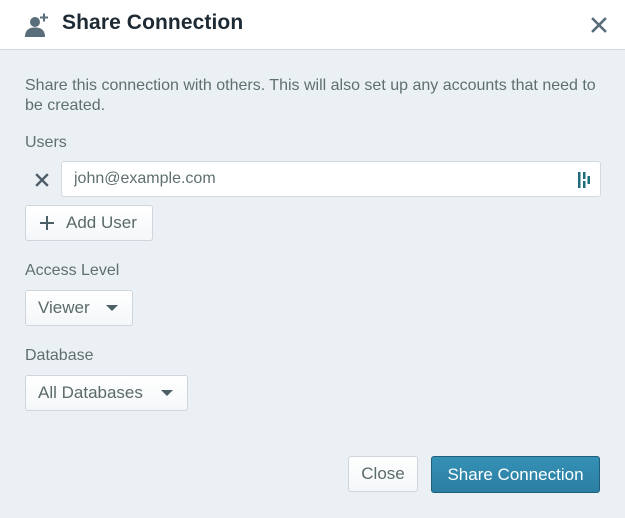 The width and height of the screenshot is (625, 518). I want to click on access-level-select: Viewer, so click(79, 308).